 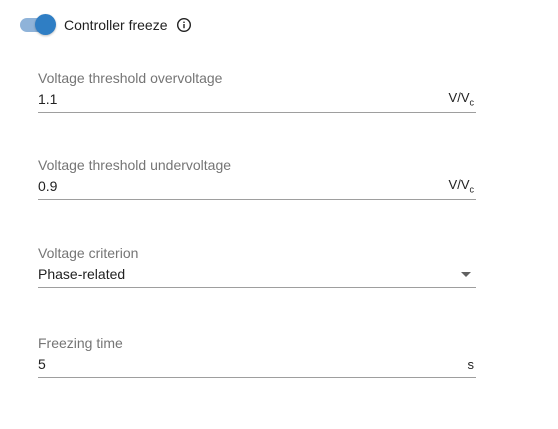 I want to click on freezing-time-unit: s, so click(x=471, y=364).